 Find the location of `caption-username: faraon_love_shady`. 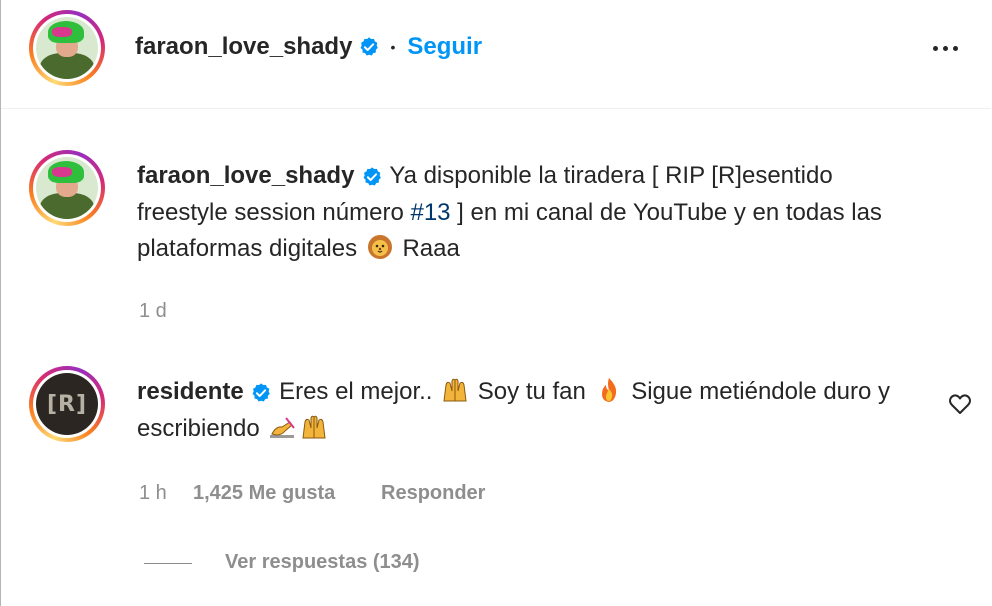

caption-username: faraon_love_shady is located at coordinates (245, 175).